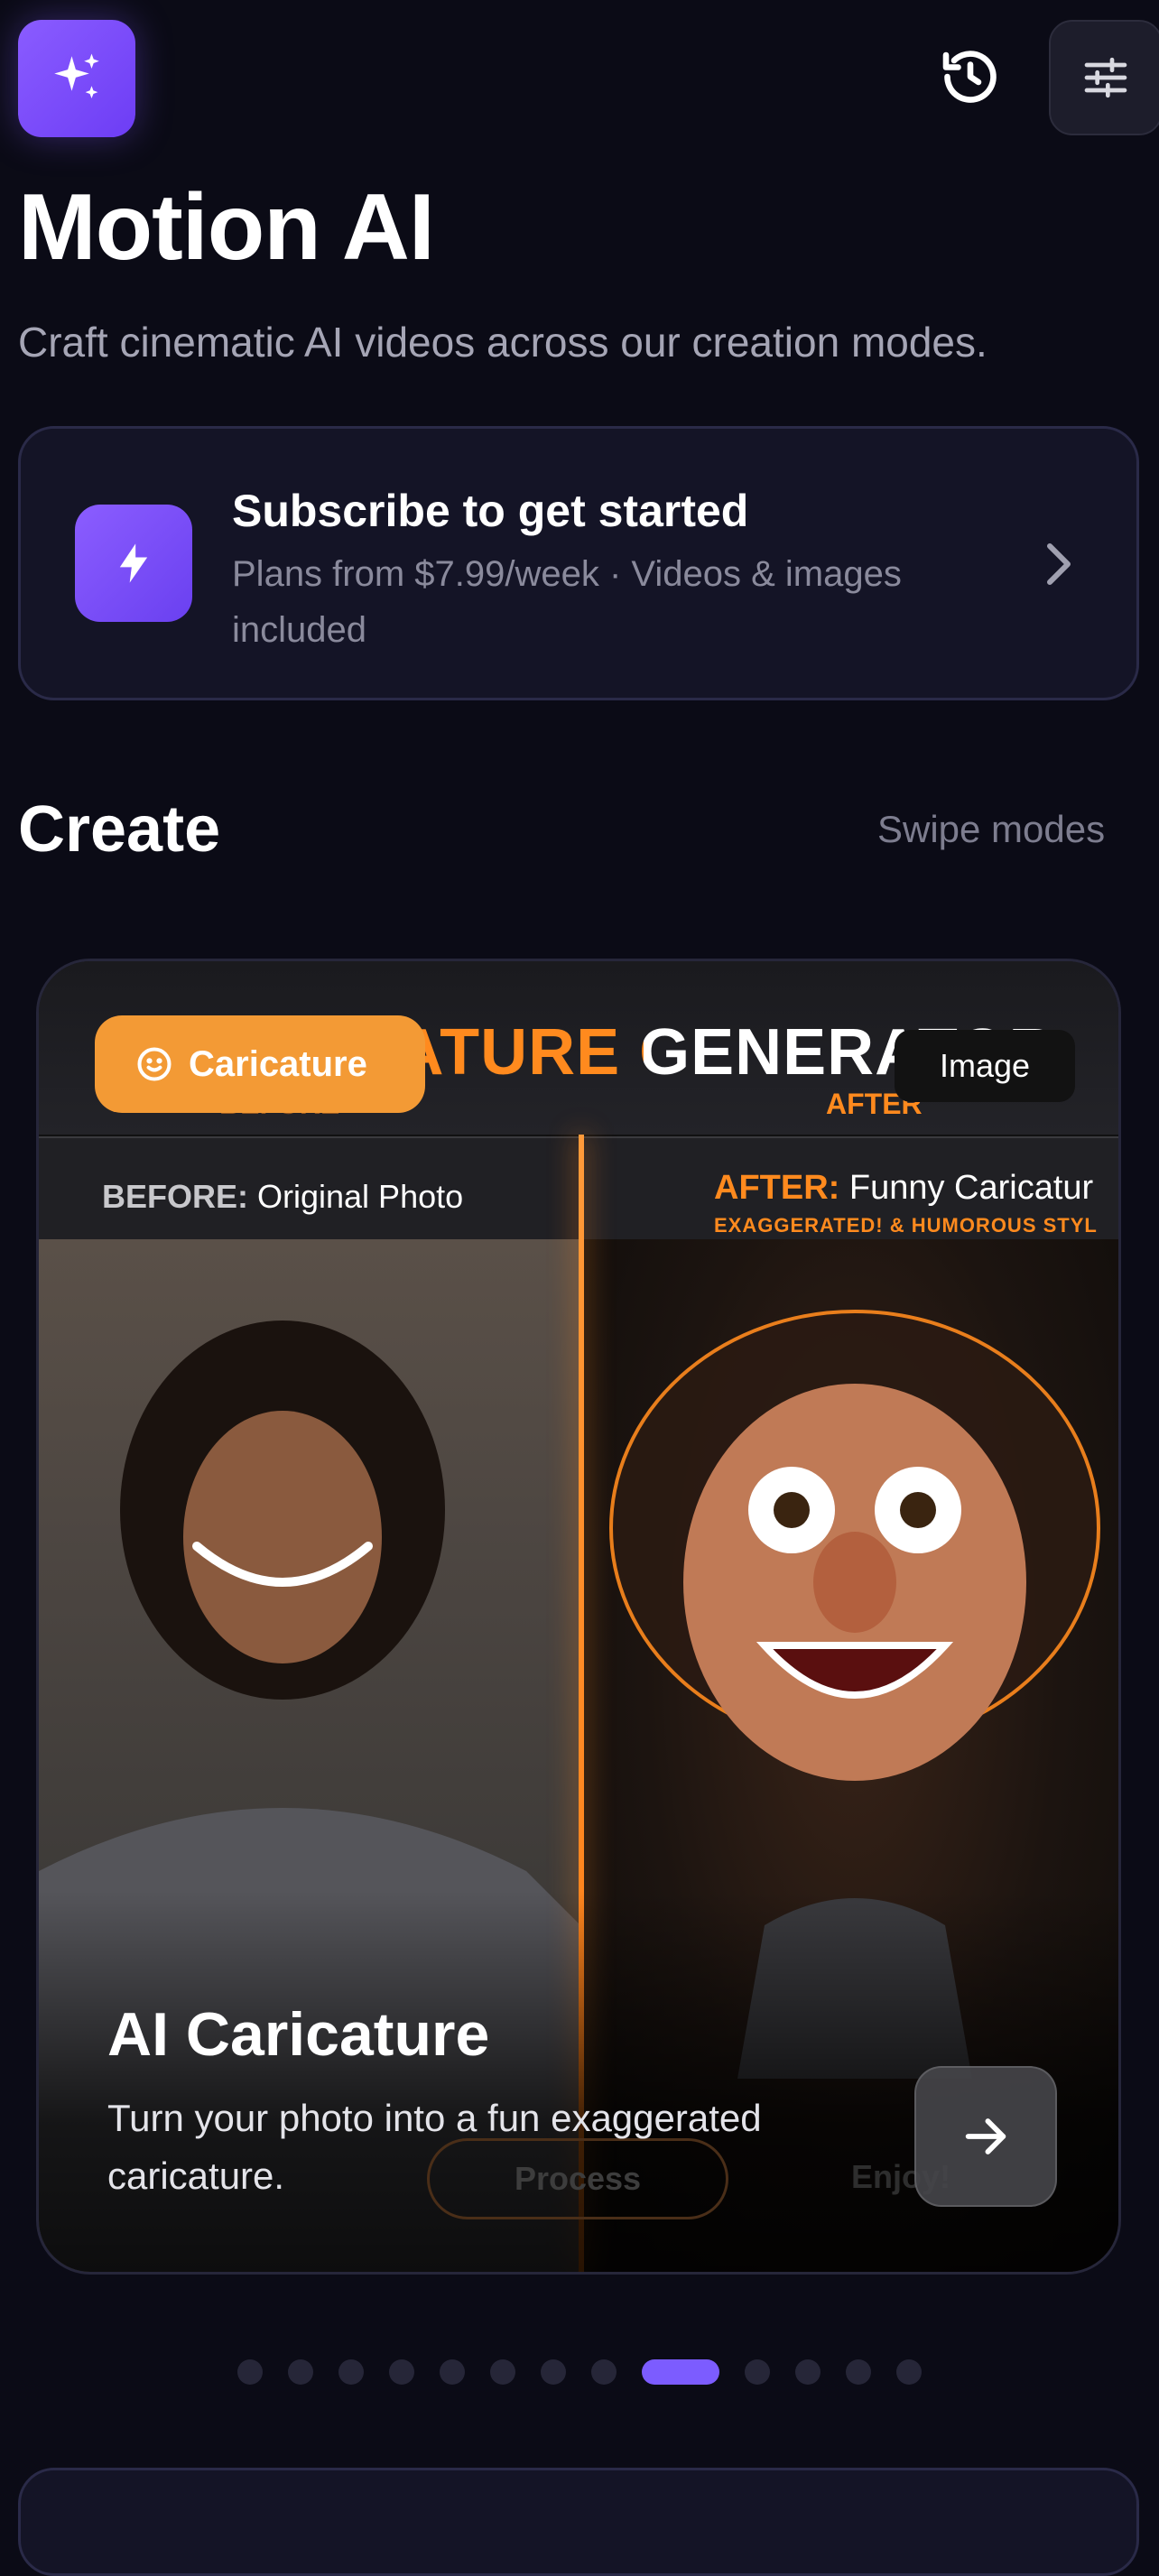 This screenshot has height=2576, width=1159. I want to click on subscribe-title: Subscribe to get started, so click(490, 511).